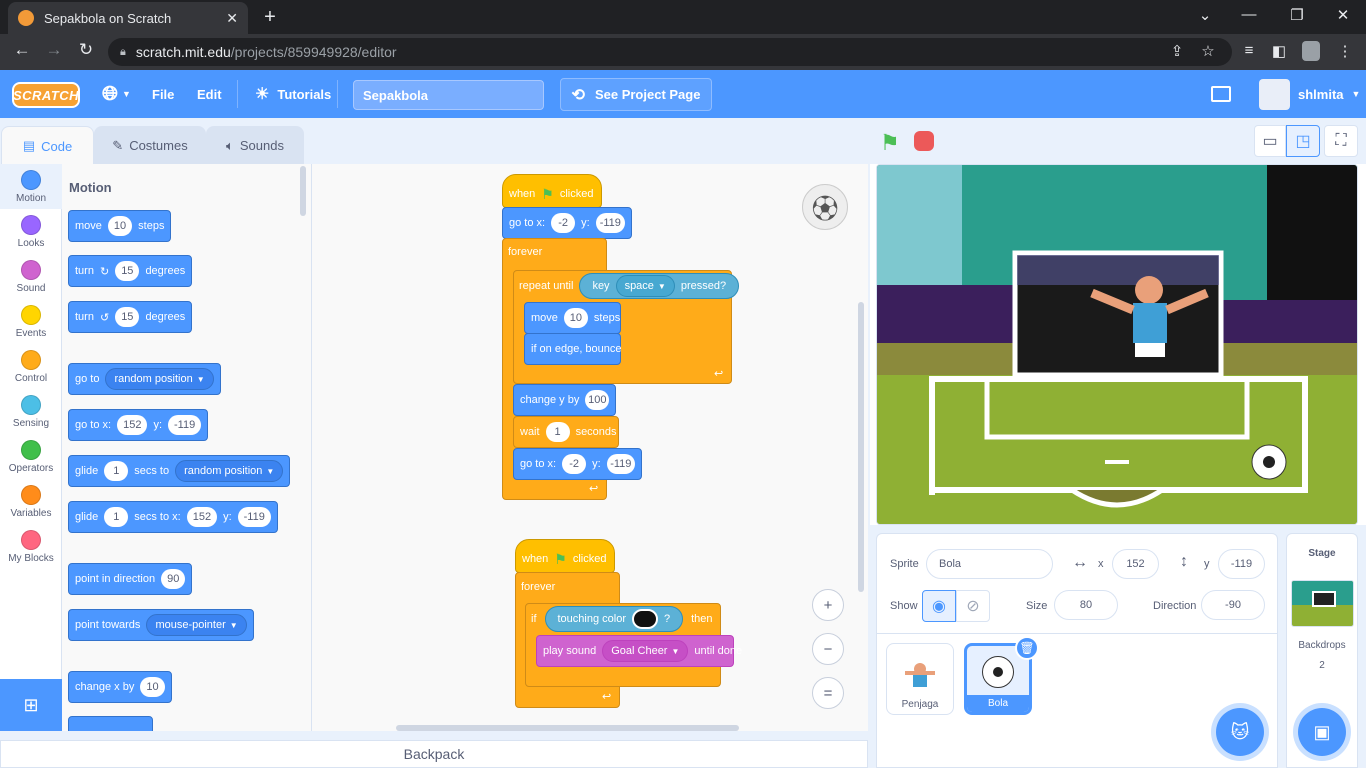  I want to click on stop-sign-icon, so click(924, 141).